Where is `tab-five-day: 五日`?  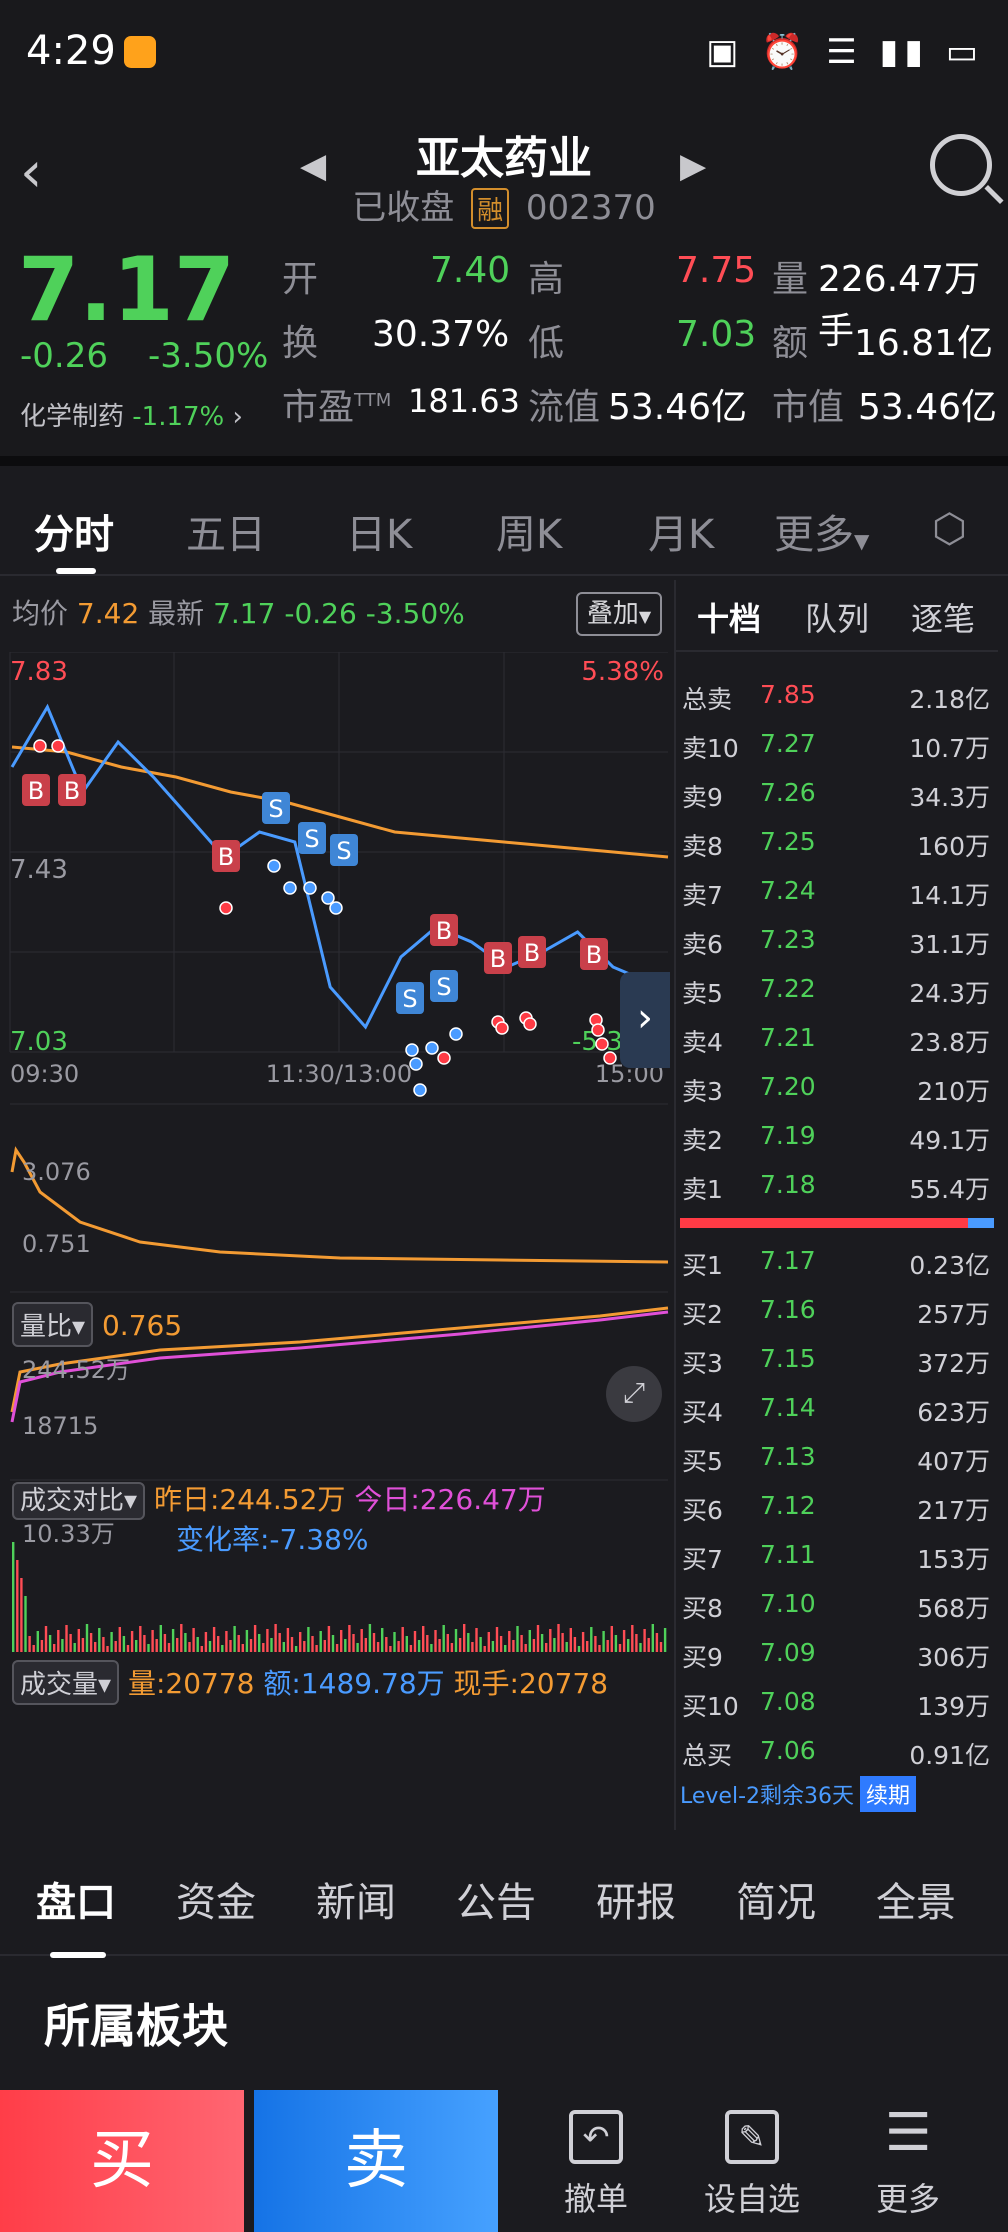 tab-five-day: 五日 is located at coordinates (226, 531).